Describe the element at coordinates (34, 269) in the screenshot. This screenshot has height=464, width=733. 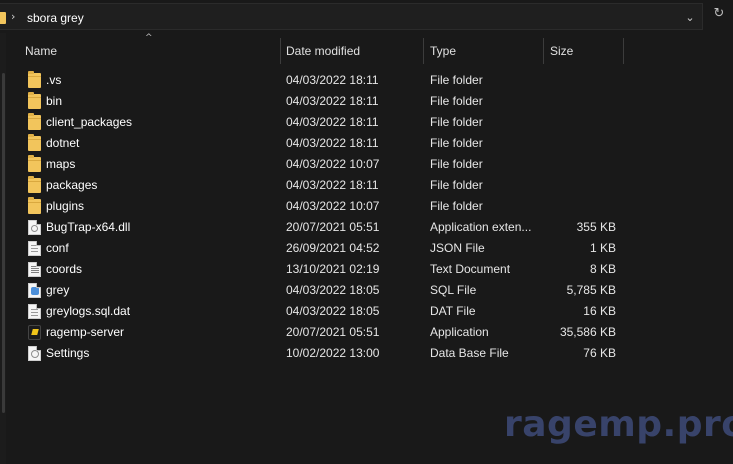
I see `text-document-icon` at that location.